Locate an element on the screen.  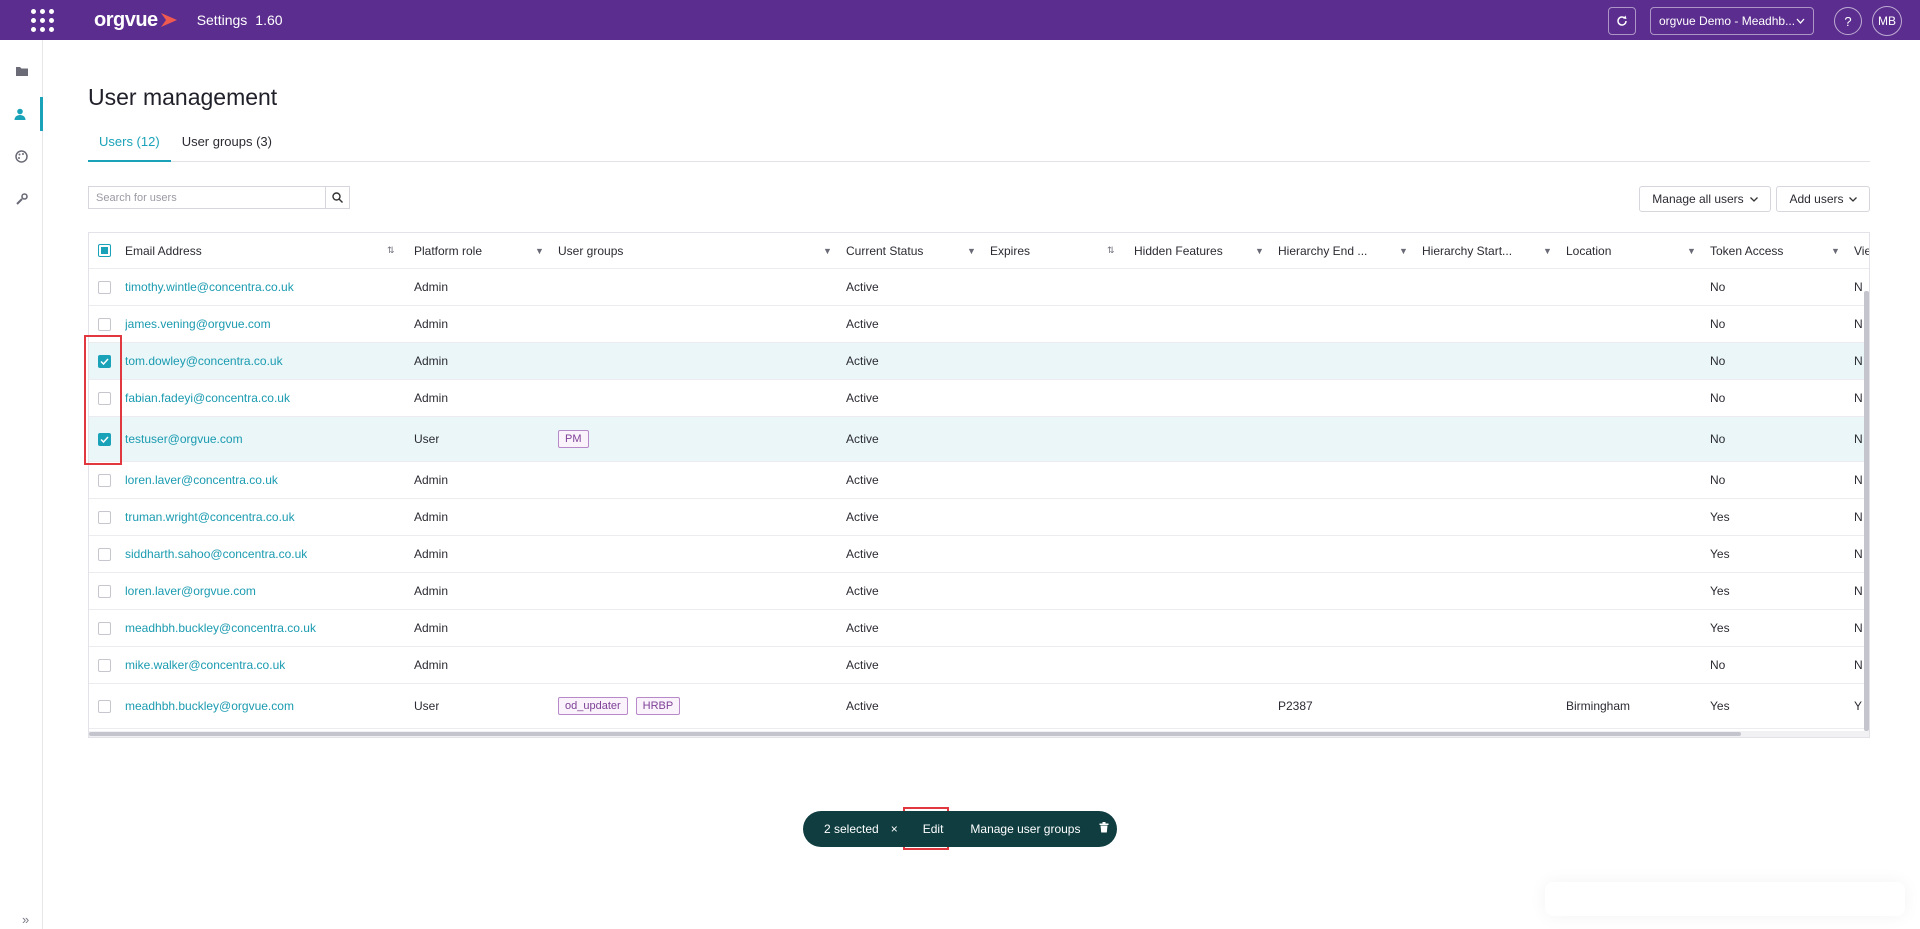
table-row: james.vening@orgvue.com Admin Active No N is located at coordinates (979, 324).